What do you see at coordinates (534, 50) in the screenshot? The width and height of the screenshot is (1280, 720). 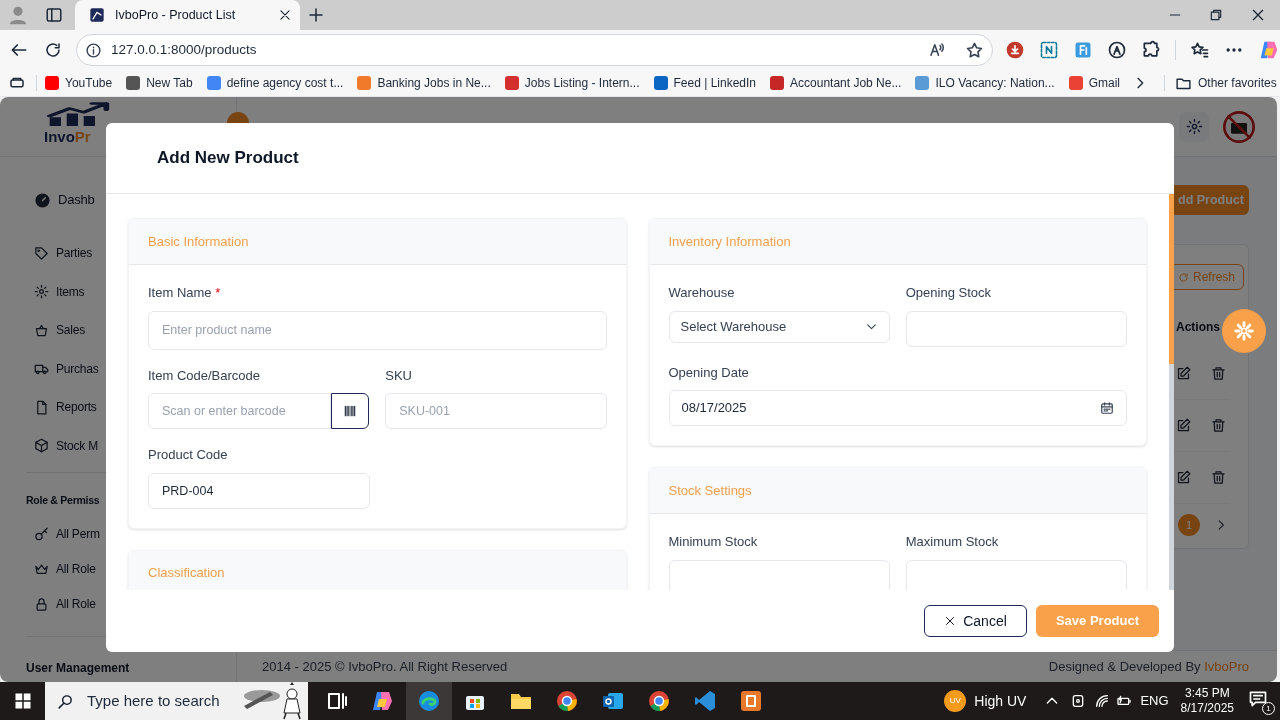 I see `address-bar: 127.0.0.1:8000/products` at bounding box center [534, 50].